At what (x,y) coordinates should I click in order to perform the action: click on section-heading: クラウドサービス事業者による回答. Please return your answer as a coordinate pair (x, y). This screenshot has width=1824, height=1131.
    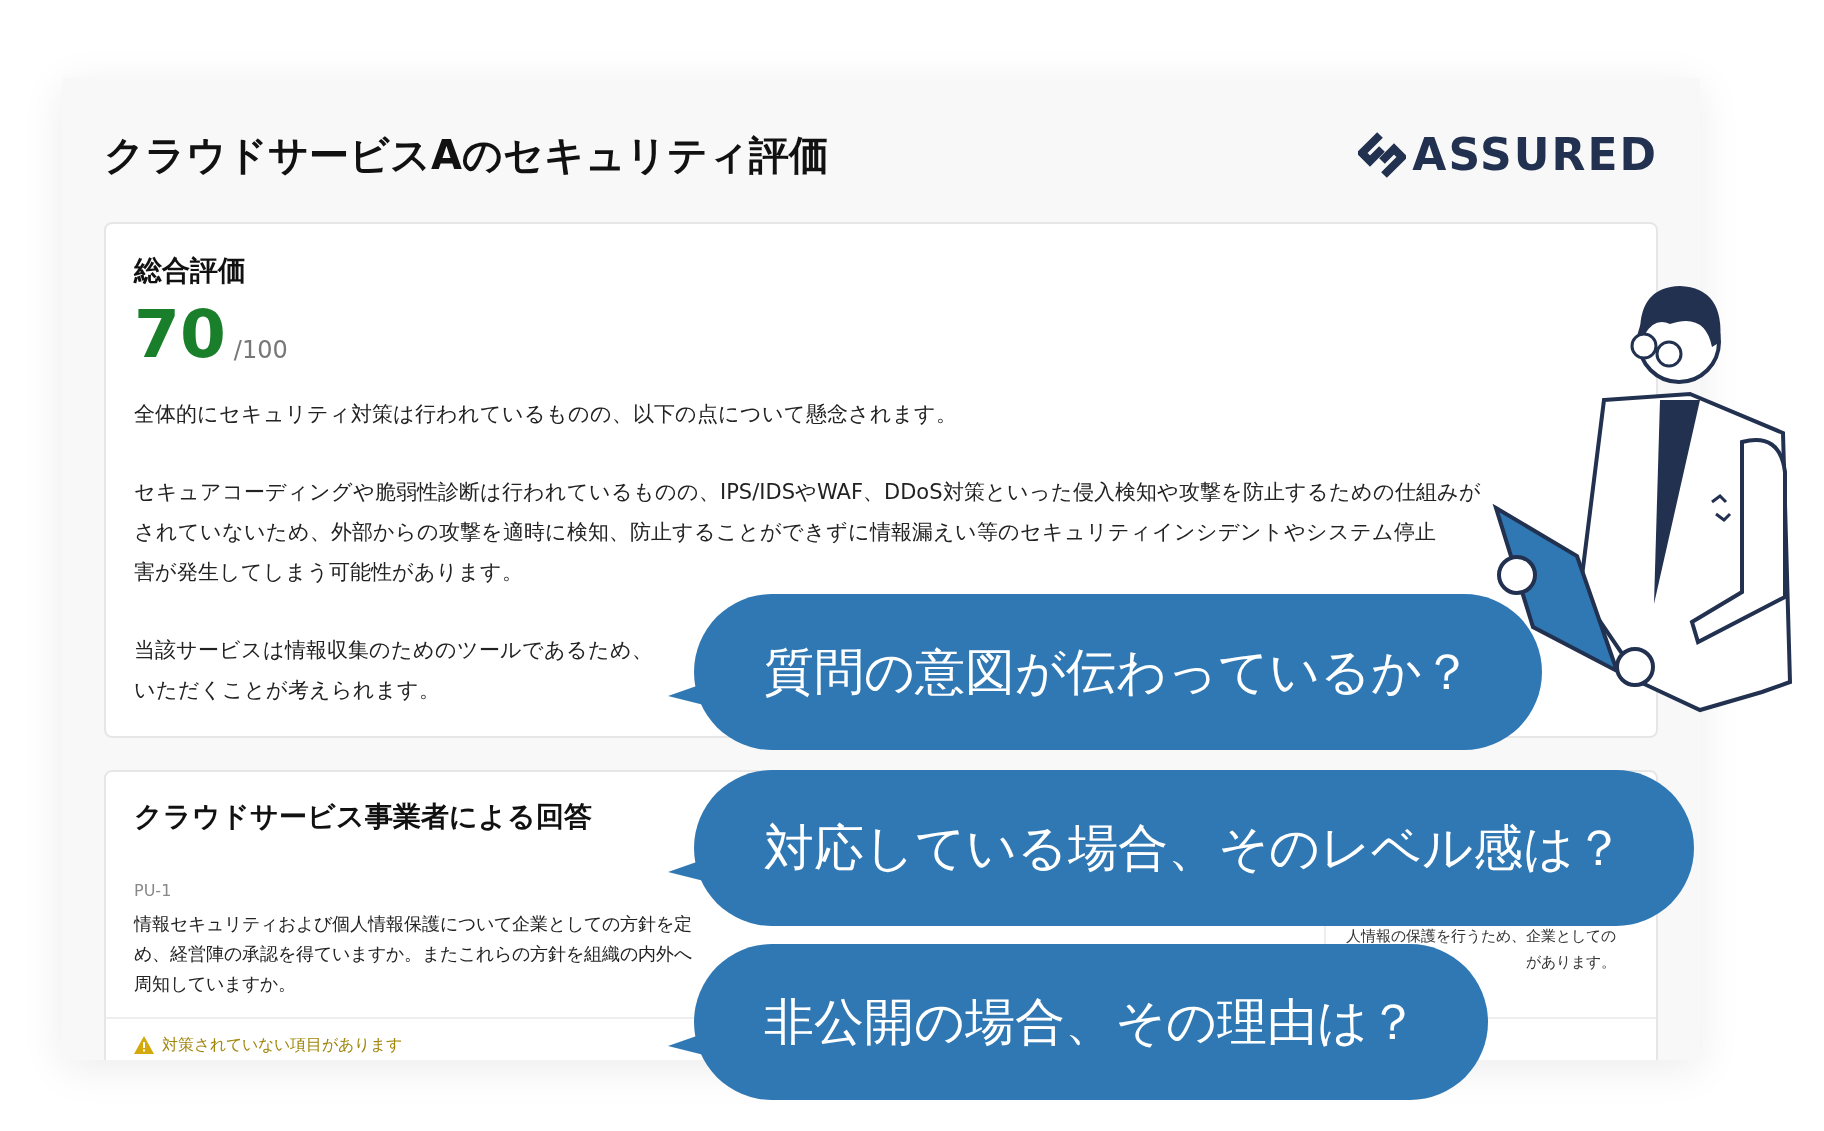
    Looking at the image, I should click on (363, 816).